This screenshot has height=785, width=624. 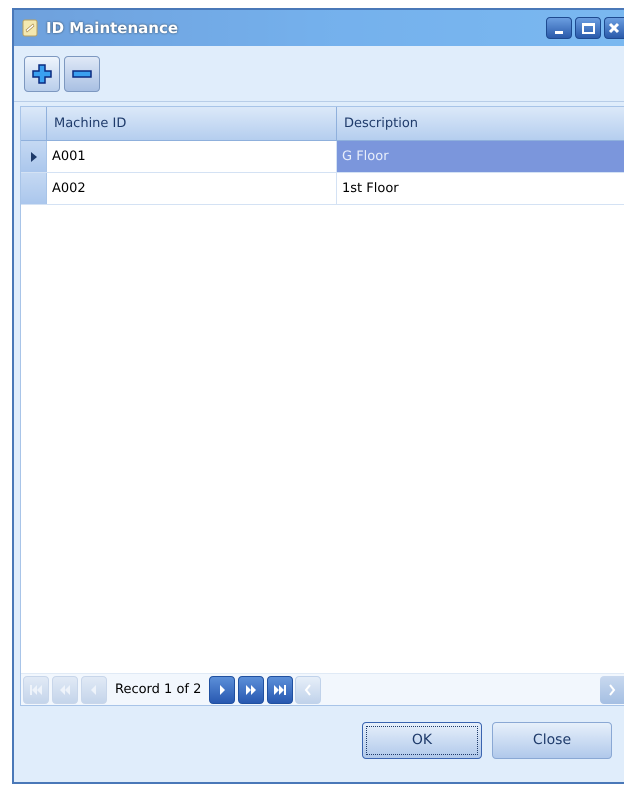 I want to click on last-record-button, so click(x=280, y=690).